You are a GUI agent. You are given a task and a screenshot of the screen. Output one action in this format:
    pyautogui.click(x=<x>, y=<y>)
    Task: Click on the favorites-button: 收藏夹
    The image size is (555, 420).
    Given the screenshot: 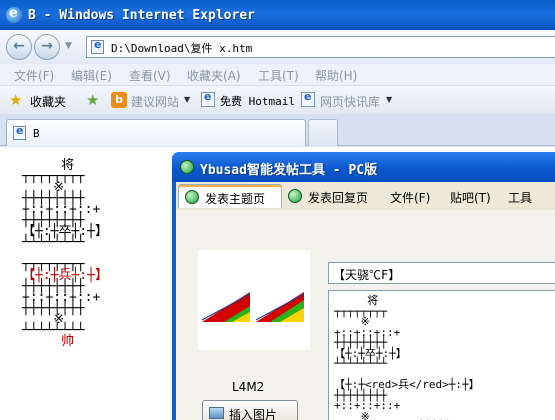 What is the action you would take?
    pyautogui.click(x=48, y=101)
    